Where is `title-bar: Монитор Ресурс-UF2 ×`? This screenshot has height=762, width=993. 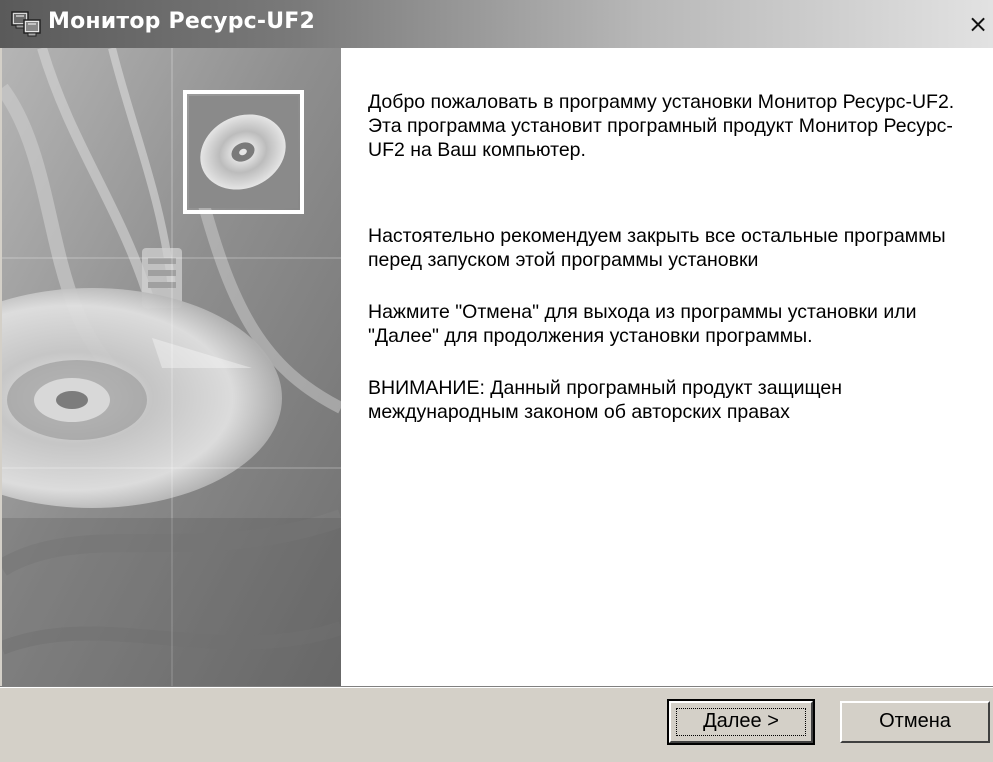 title-bar: Монитор Ресурс-UF2 × is located at coordinates (496, 24).